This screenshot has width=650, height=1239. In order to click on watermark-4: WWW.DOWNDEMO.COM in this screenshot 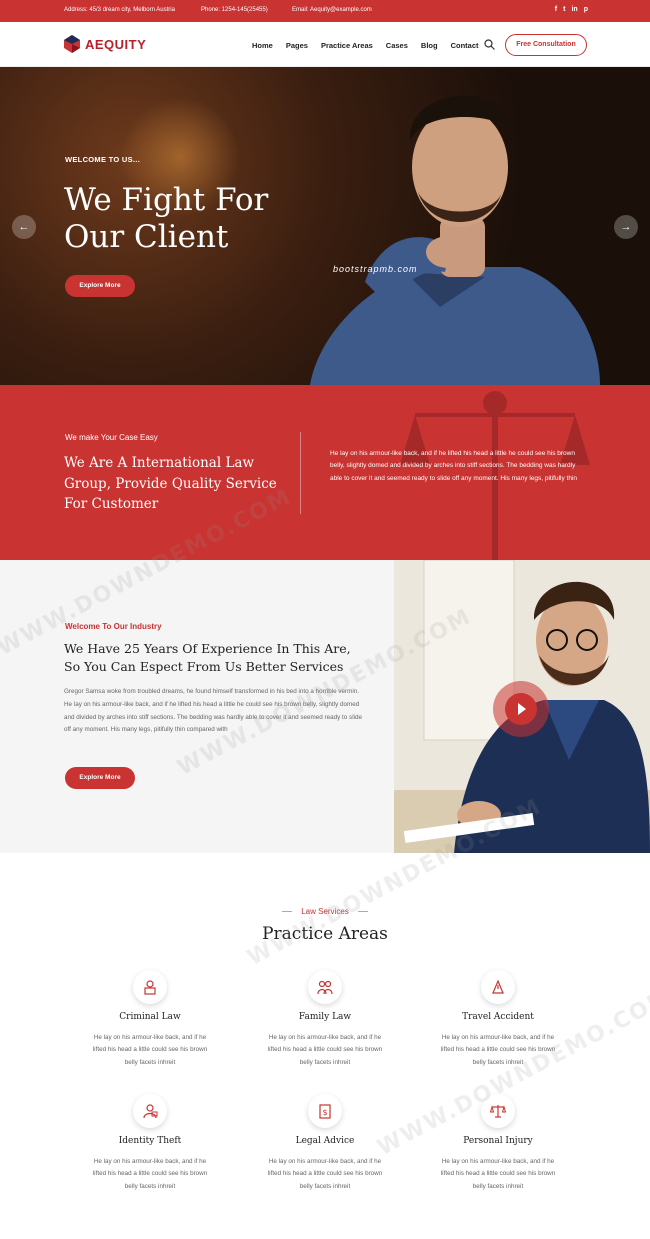, I will do `click(511, 1072)`.